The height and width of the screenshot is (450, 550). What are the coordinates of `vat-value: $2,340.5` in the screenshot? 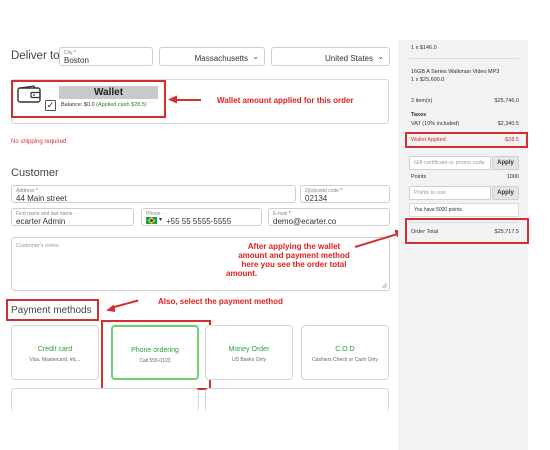 It's located at (508, 124).